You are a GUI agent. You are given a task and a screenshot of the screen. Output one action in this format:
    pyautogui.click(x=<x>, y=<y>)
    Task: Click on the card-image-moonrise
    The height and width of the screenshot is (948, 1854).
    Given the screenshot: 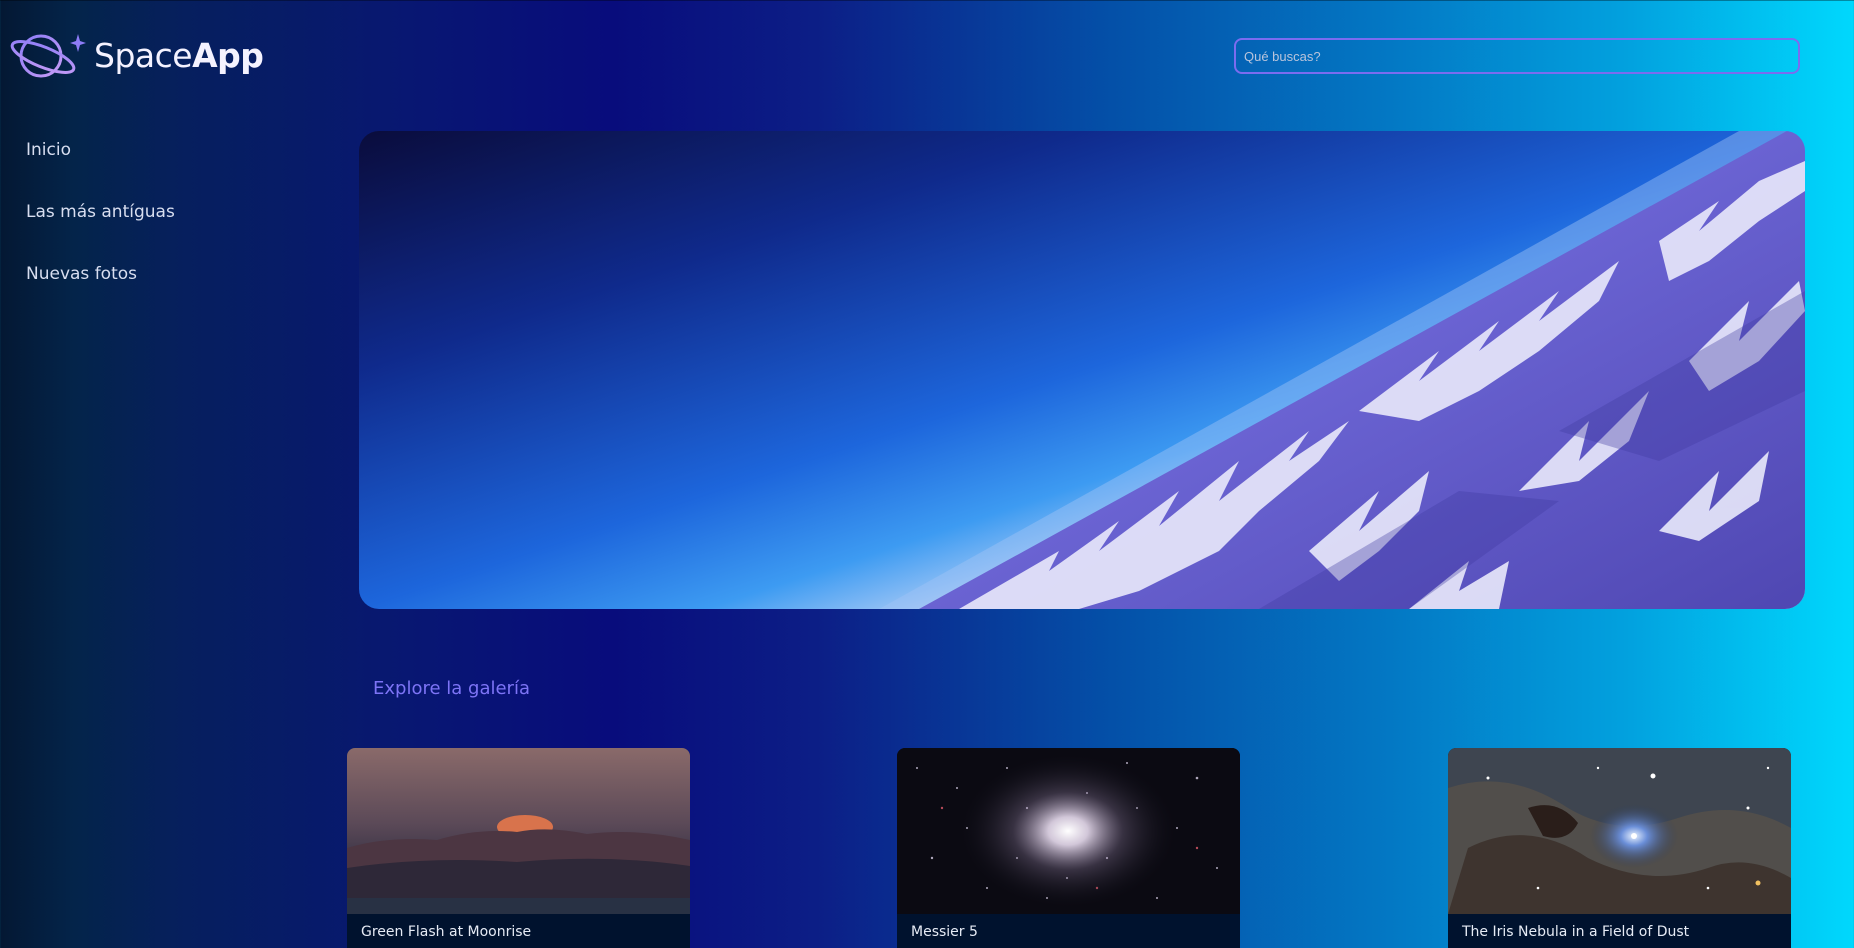 What is the action you would take?
    pyautogui.click(x=518, y=831)
    